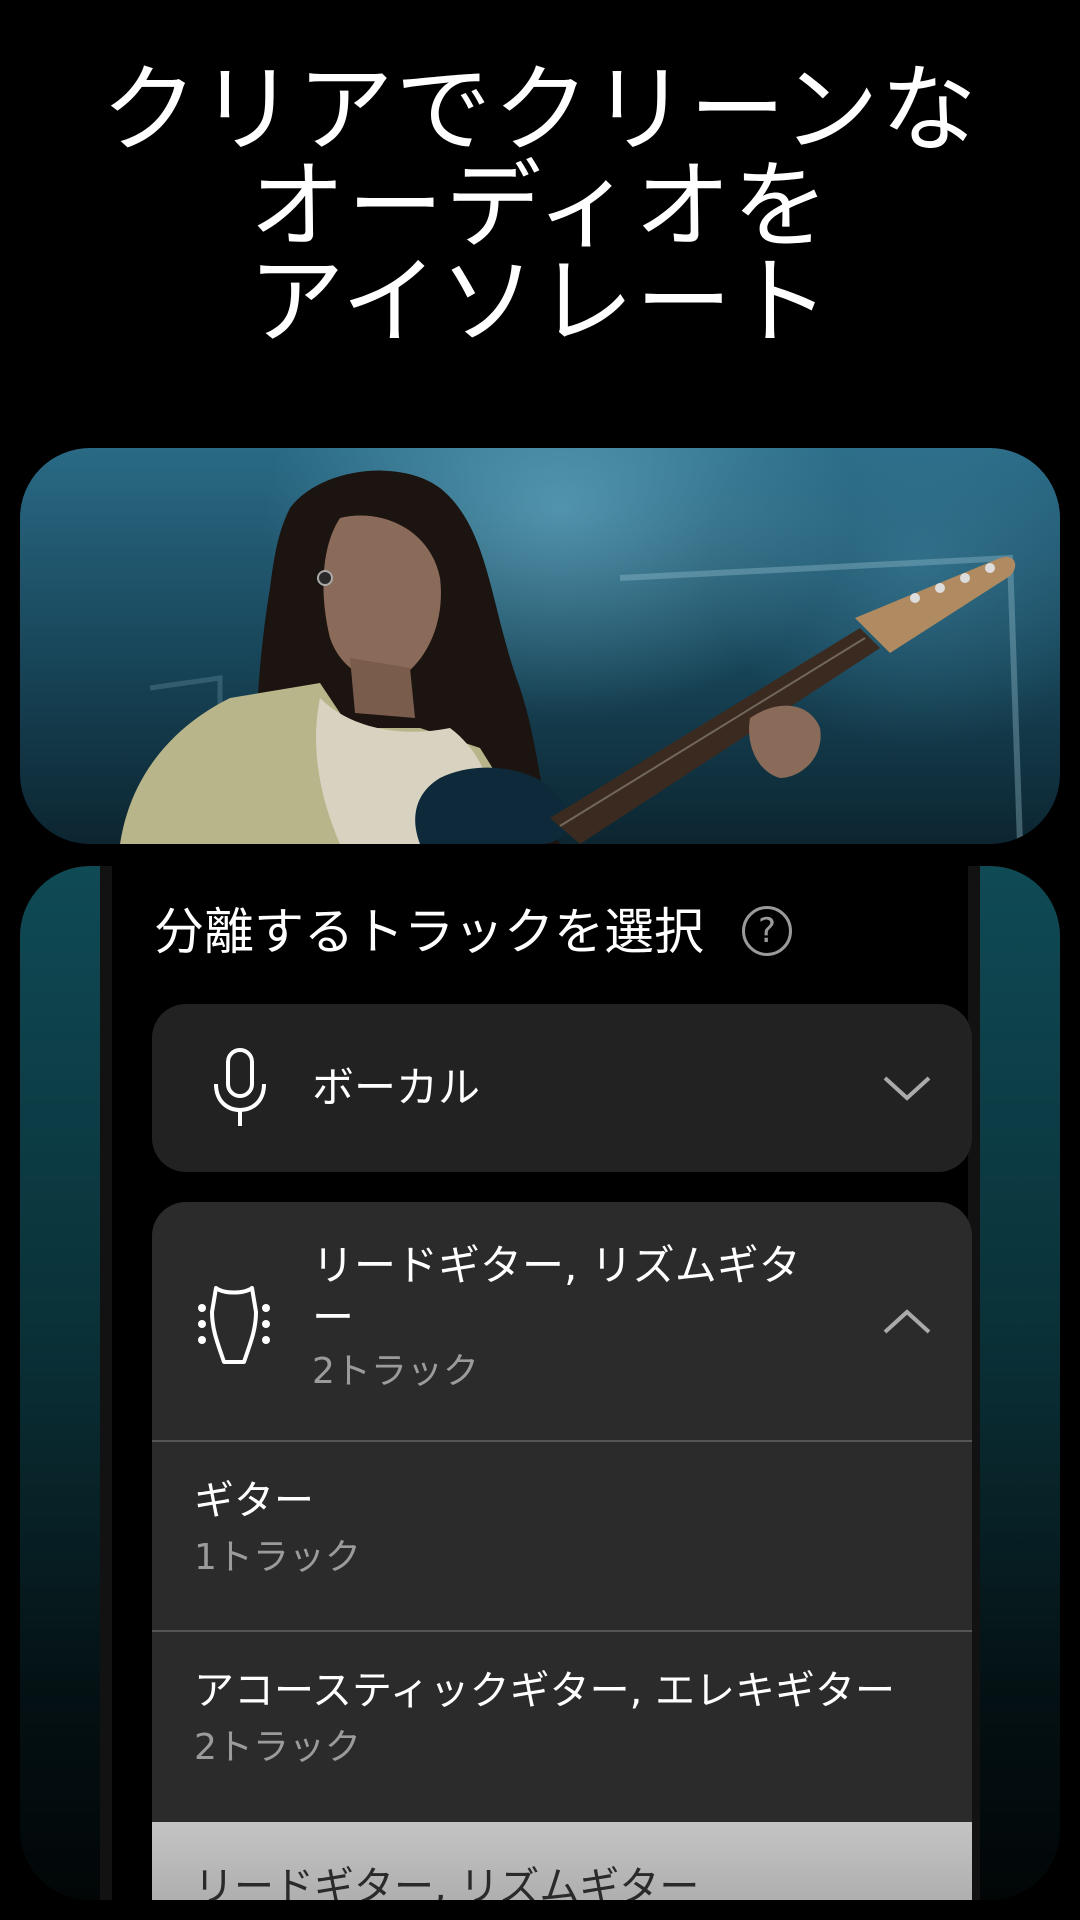  I want to click on vocals-label: ボーカル, so click(396, 1087).